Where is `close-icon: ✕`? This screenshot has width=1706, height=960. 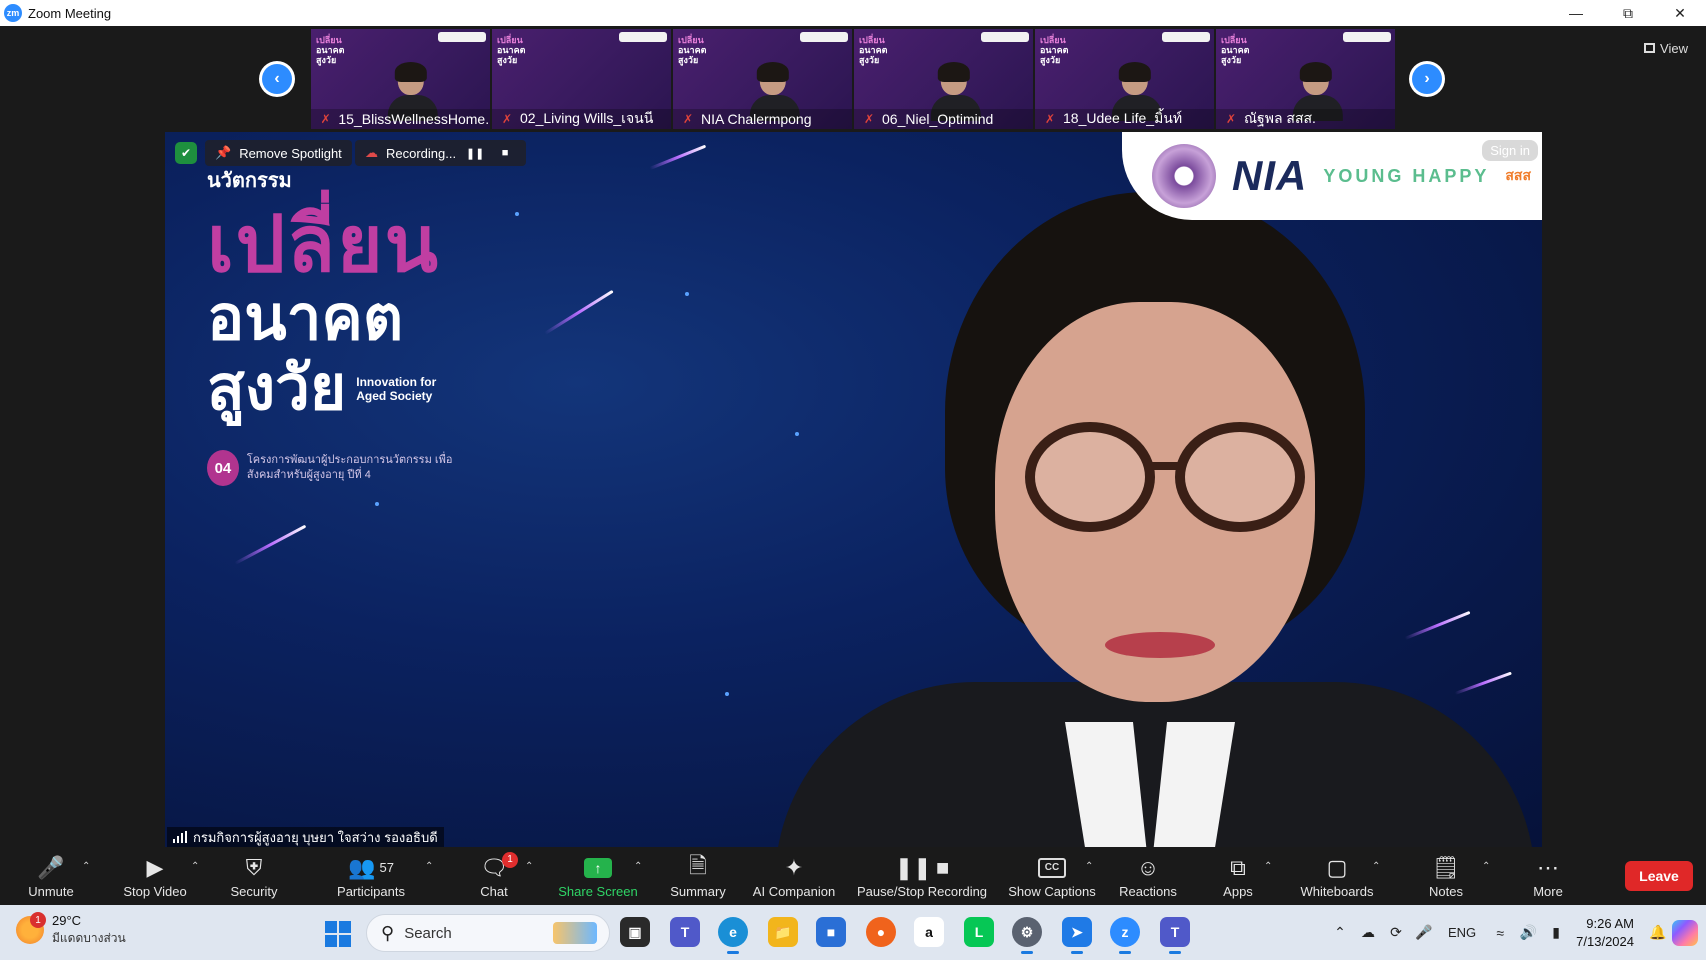 close-icon: ✕ is located at coordinates (1680, 13).